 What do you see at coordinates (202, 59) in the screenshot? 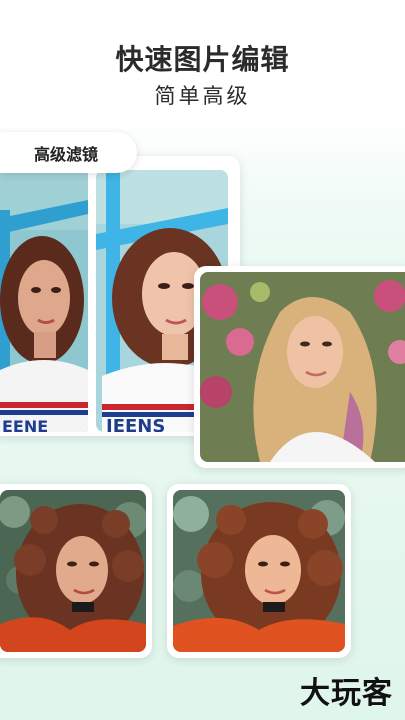
I see `page-title: 快速图片编辑` at bounding box center [202, 59].